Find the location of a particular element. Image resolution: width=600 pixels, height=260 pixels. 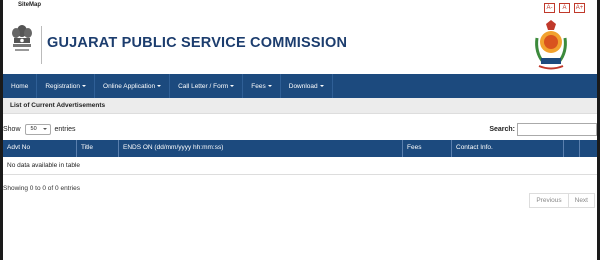

column-header-contact-info: Contact Info. is located at coordinates (508, 148).